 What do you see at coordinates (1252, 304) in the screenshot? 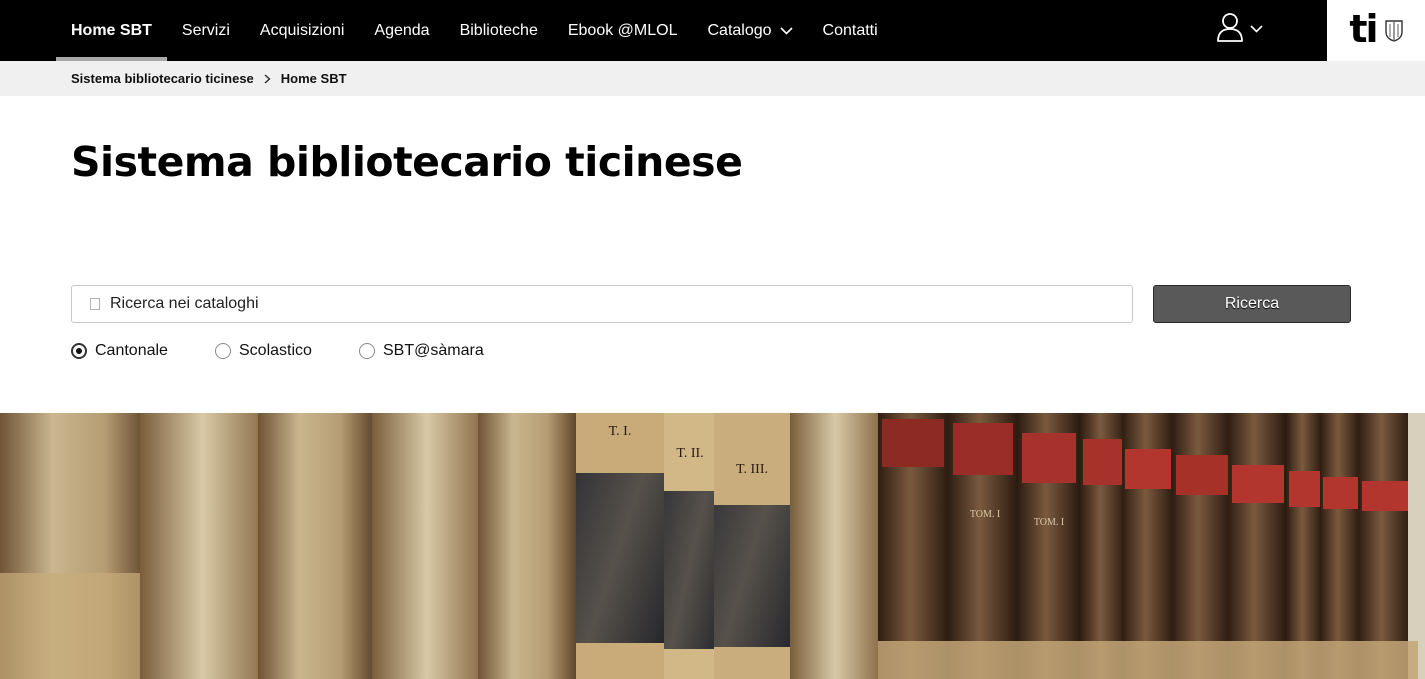
I see `search-button: Ricerca` at bounding box center [1252, 304].